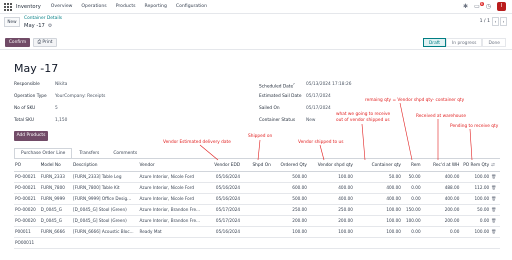  Describe the element at coordinates (475, 188) in the screenshot. I see `cell-po-rem-qty: 112.00` at that location.